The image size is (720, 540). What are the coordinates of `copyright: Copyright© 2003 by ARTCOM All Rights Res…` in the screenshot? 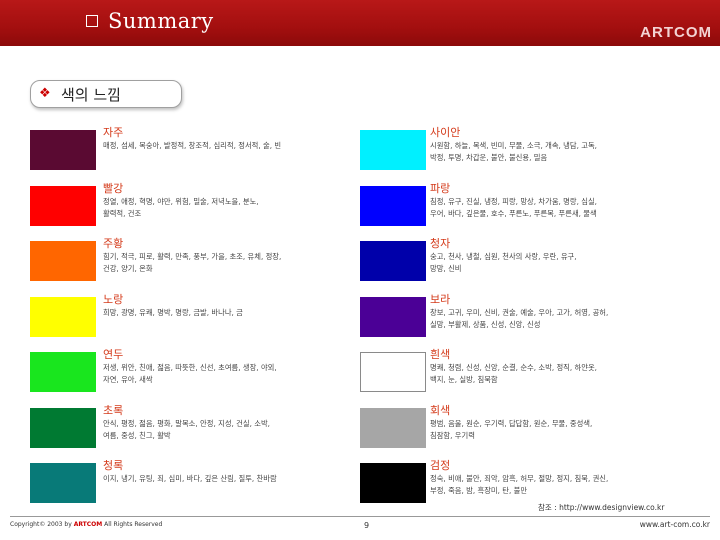 It's located at (86, 524).